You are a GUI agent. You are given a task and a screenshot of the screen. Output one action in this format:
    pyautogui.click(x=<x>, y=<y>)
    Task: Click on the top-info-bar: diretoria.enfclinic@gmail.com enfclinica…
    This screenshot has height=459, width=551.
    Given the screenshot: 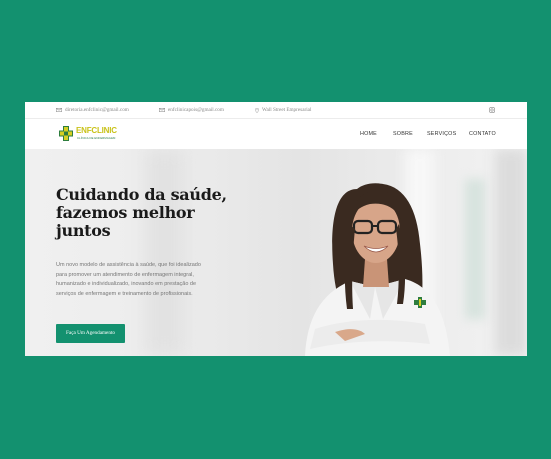 What is the action you would take?
    pyautogui.click(x=276, y=110)
    